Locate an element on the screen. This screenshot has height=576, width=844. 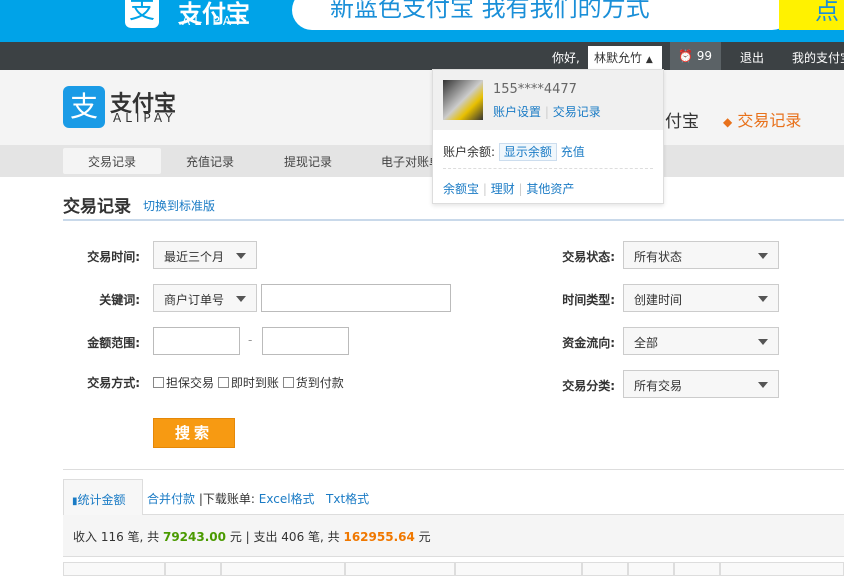
switch-standard-link: 切换到标准版 is located at coordinates (179, 205).